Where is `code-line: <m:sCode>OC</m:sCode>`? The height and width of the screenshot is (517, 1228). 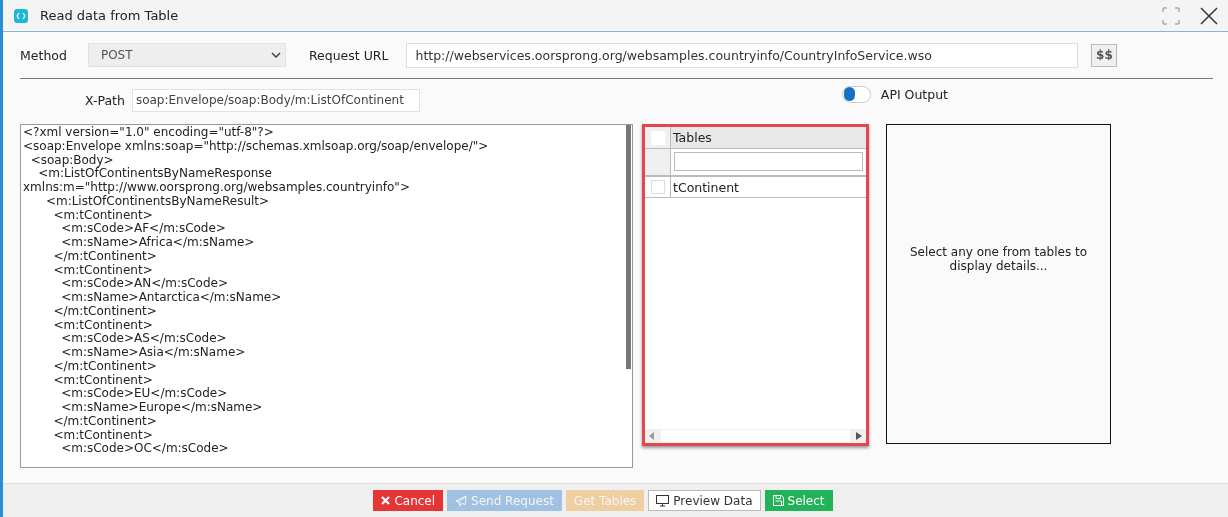
code-line: <m:sCode>OC</m:sCode> is located at coordinates (145, 449).